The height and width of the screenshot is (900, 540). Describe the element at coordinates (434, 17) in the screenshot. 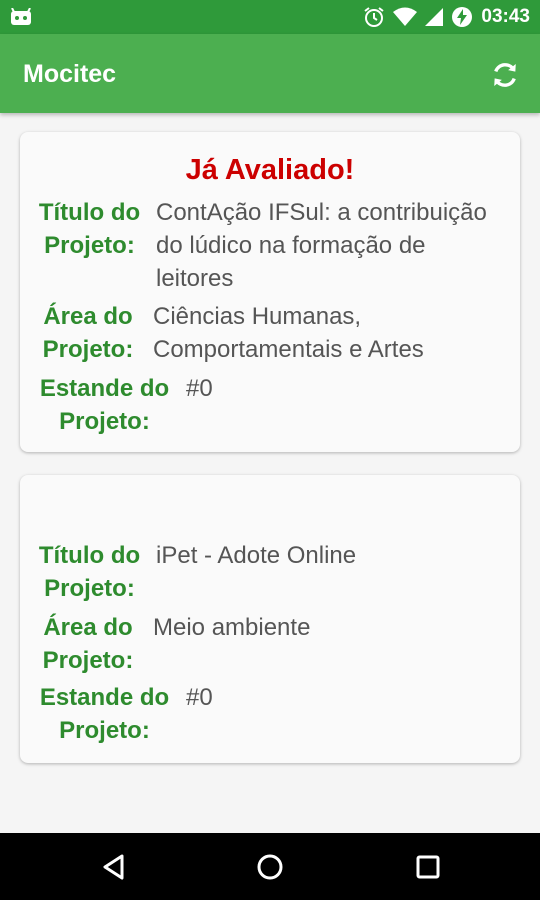

I see `signal-icon` at that location.